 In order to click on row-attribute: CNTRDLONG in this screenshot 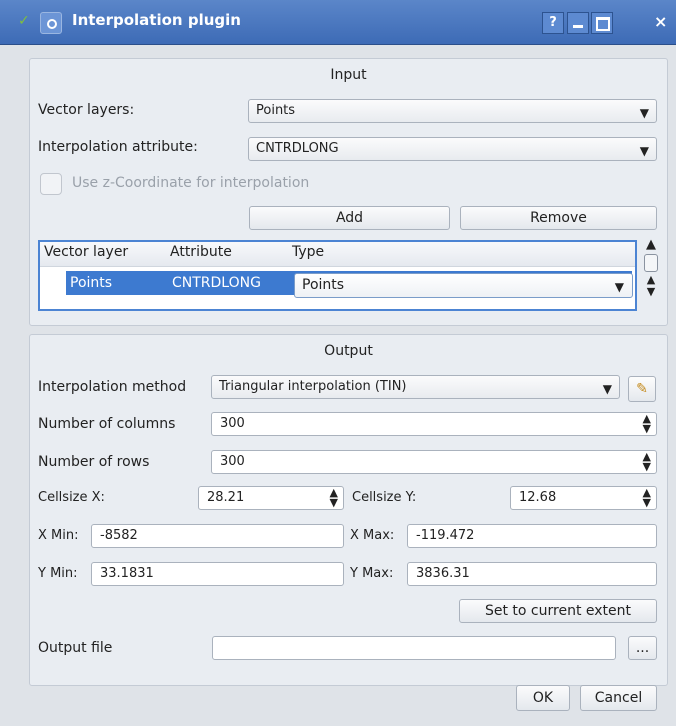, I will do `click(216, 283)`.